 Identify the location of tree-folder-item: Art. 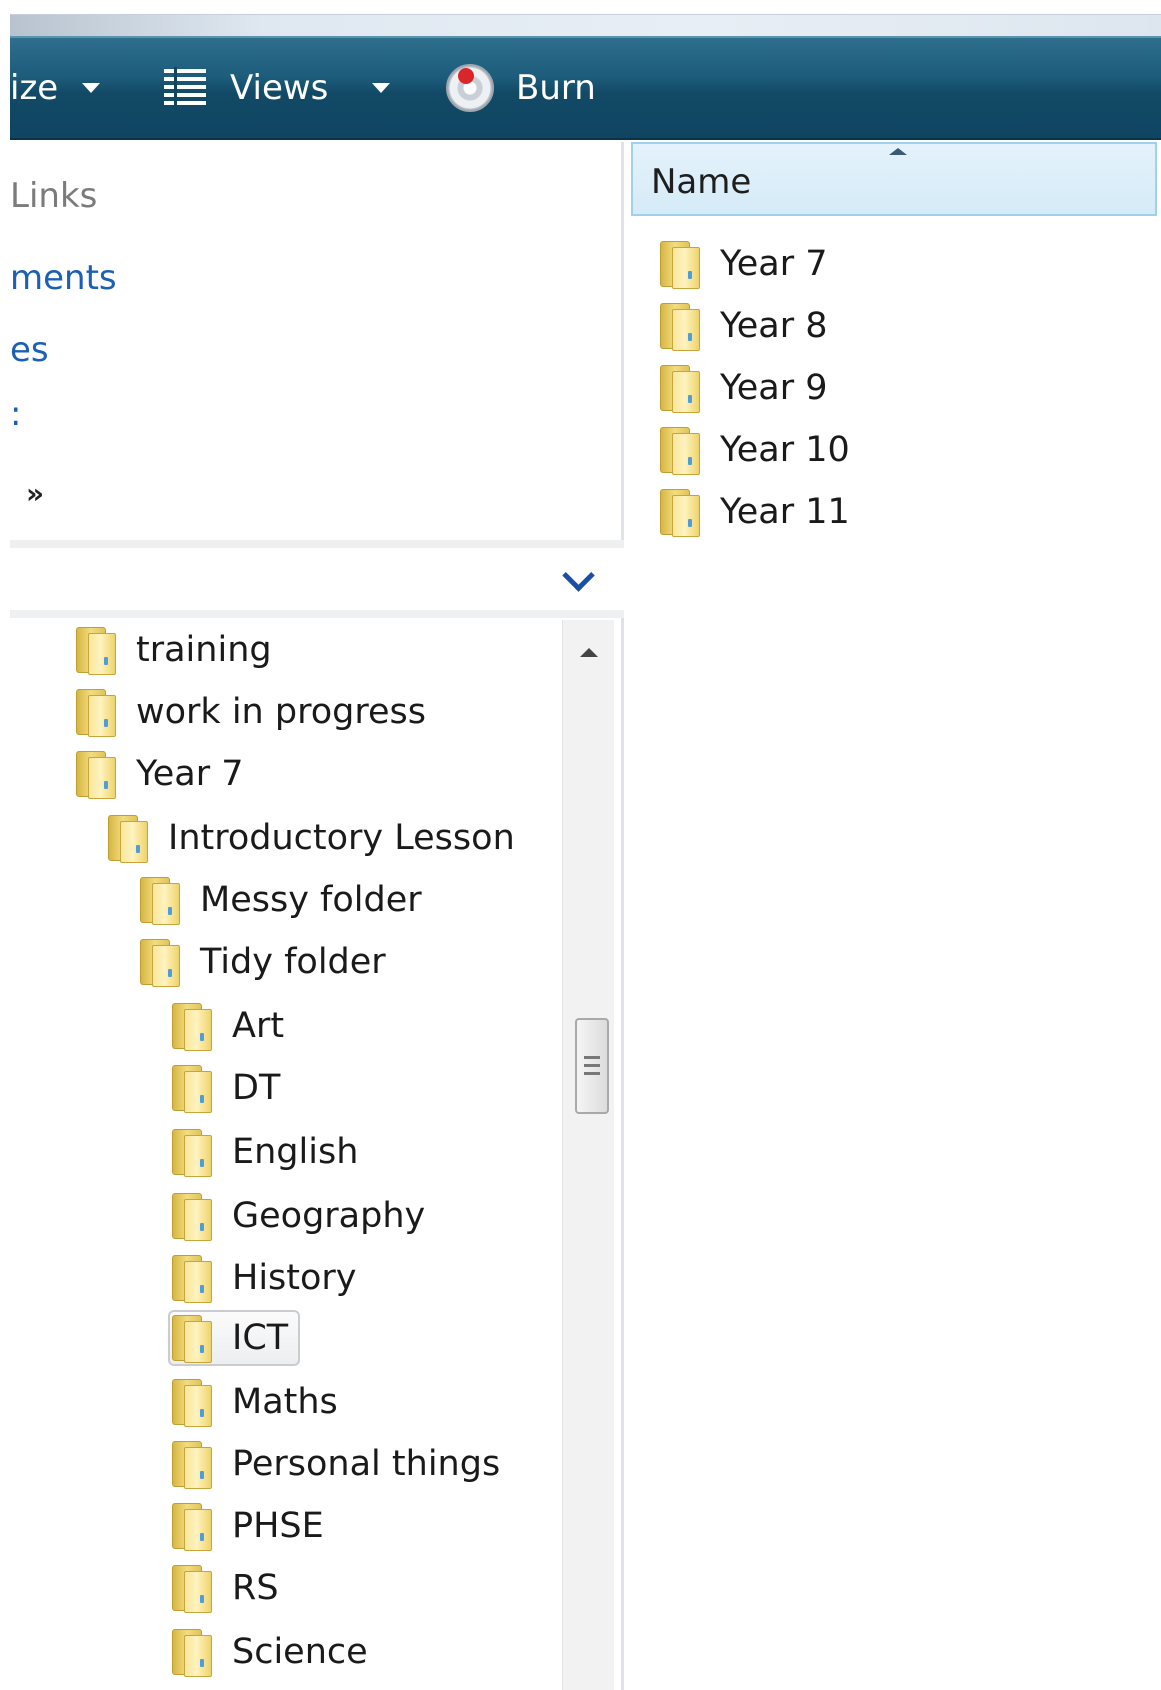
(227, 1026).